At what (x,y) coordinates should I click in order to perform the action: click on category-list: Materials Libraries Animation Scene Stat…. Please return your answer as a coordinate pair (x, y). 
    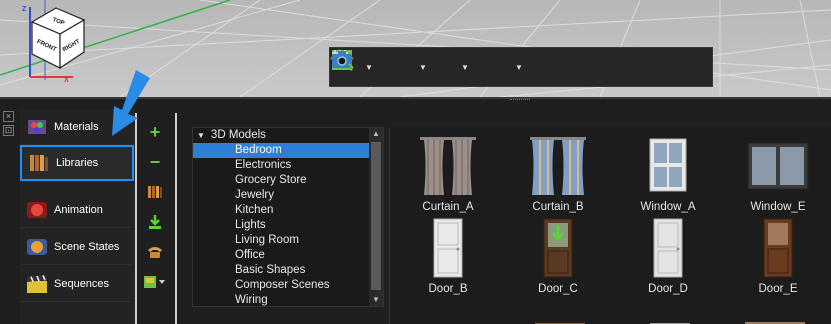
    Looking at the image, I should click on (77, 216).